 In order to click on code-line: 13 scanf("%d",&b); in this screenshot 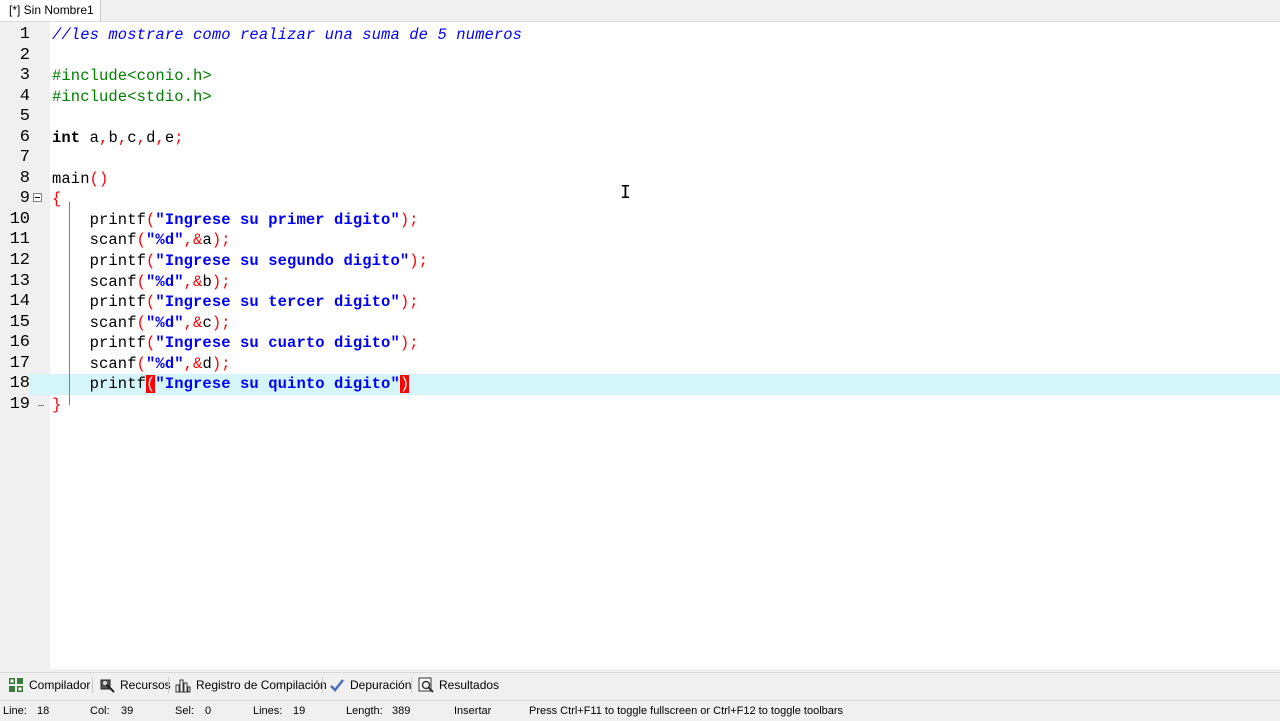, I will do `click(640, 282)`.